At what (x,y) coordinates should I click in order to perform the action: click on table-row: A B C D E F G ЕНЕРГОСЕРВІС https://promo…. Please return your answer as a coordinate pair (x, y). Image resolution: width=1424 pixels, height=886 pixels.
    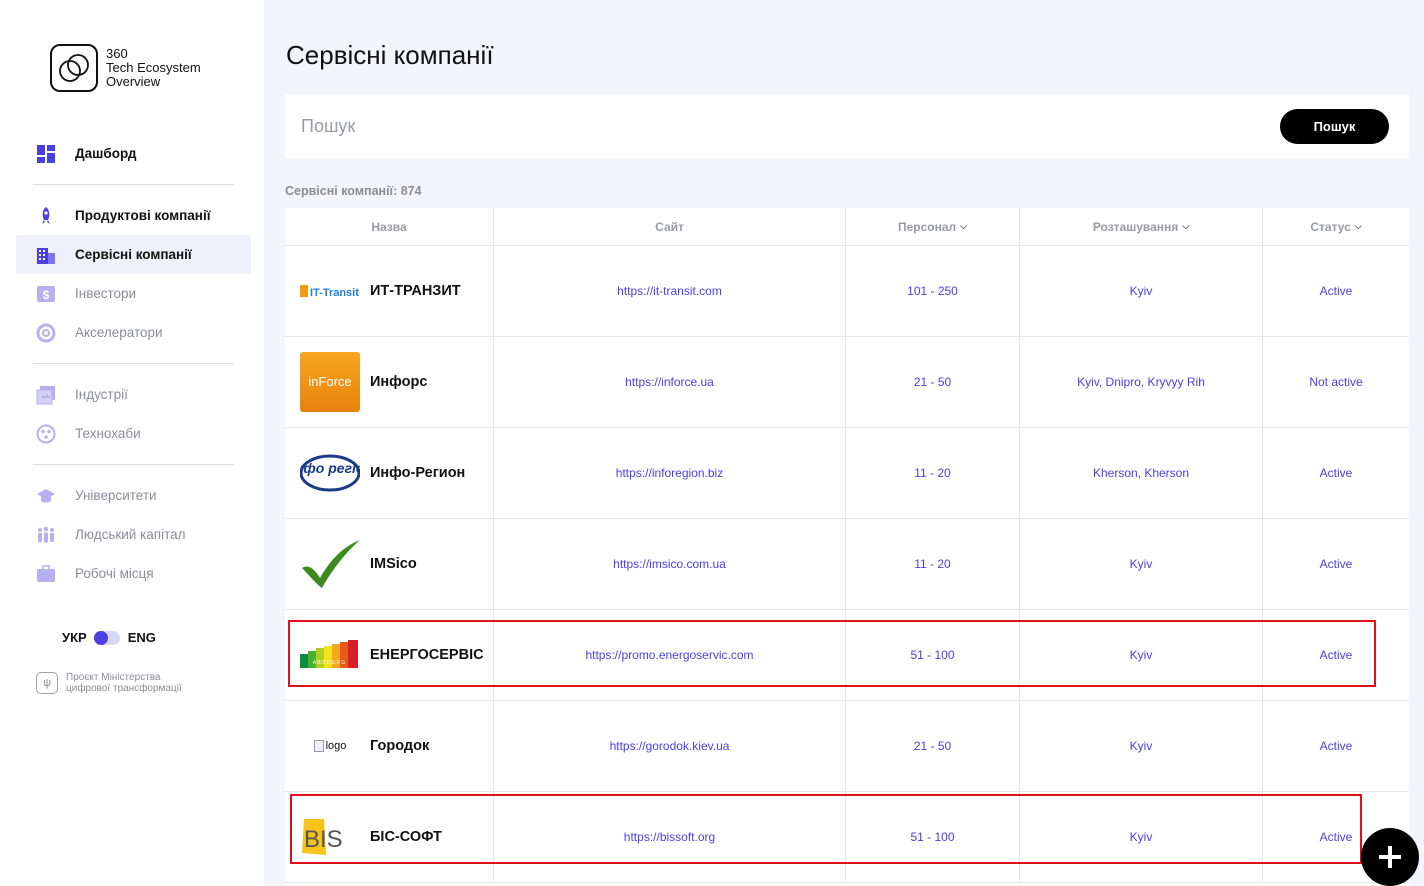
    Looking at the image, I should click on (847, 655).